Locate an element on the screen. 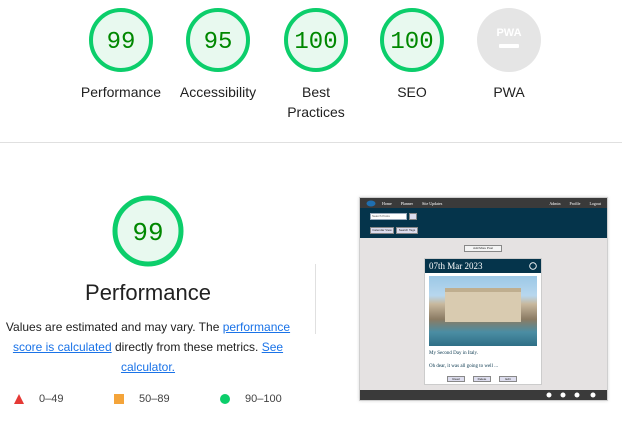 The width and height of the screenshot is (622, 432). performance-detail-score: 99 is located at coordinates (147, 233).